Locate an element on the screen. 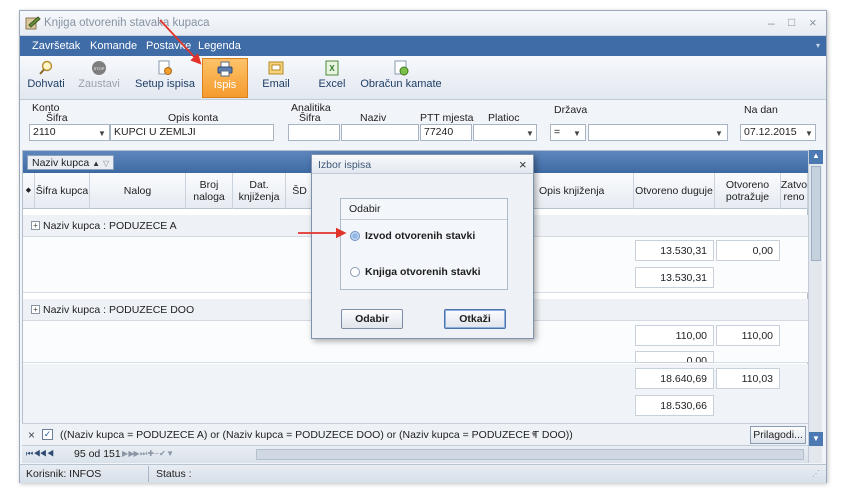 This screenshot has width=845, height=500. annotation-overlay is located at coordinates (253, 129).